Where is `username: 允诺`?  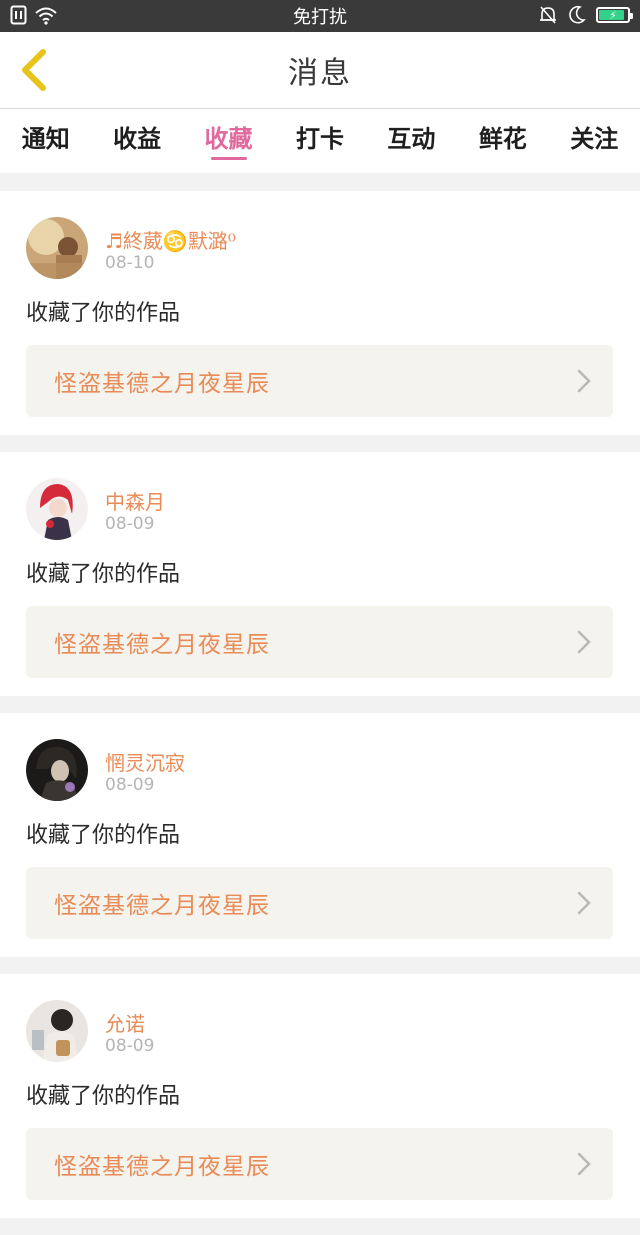
username: 允诺 is located at coordinates (125, 1022).